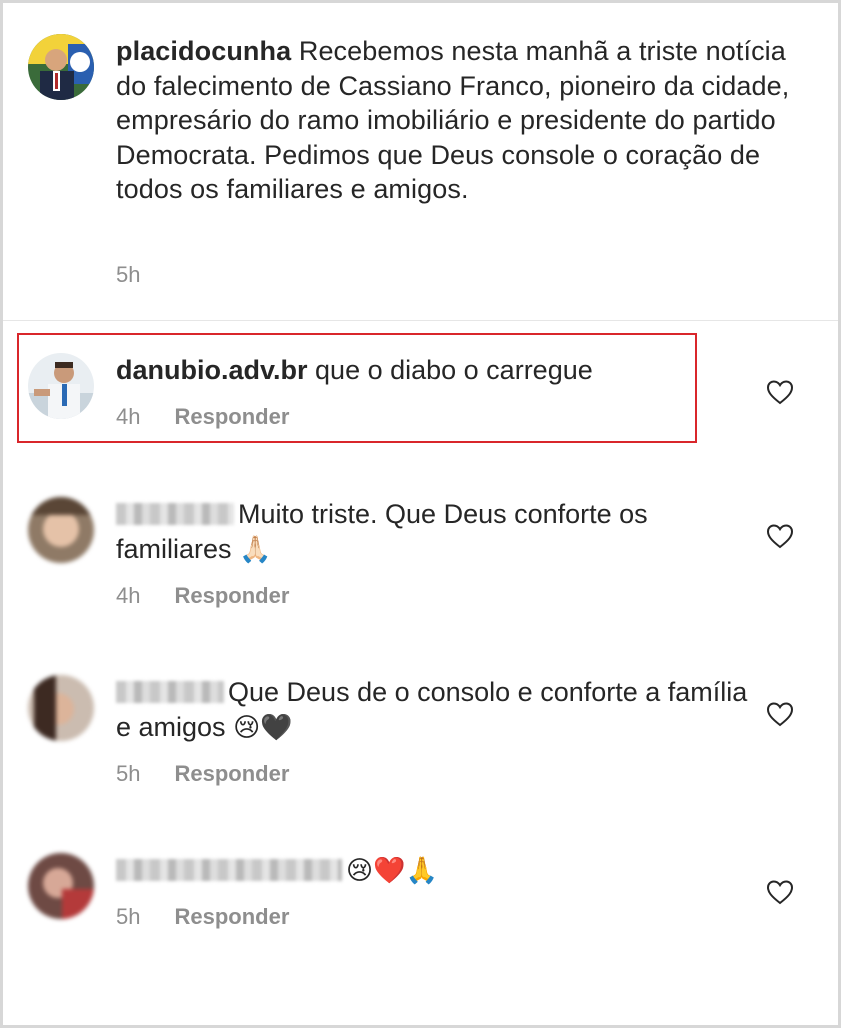 The height and width of the screenshot is (1028, 841). I want to click on comment-emoji: 🙏🏻, so click(255, 548).